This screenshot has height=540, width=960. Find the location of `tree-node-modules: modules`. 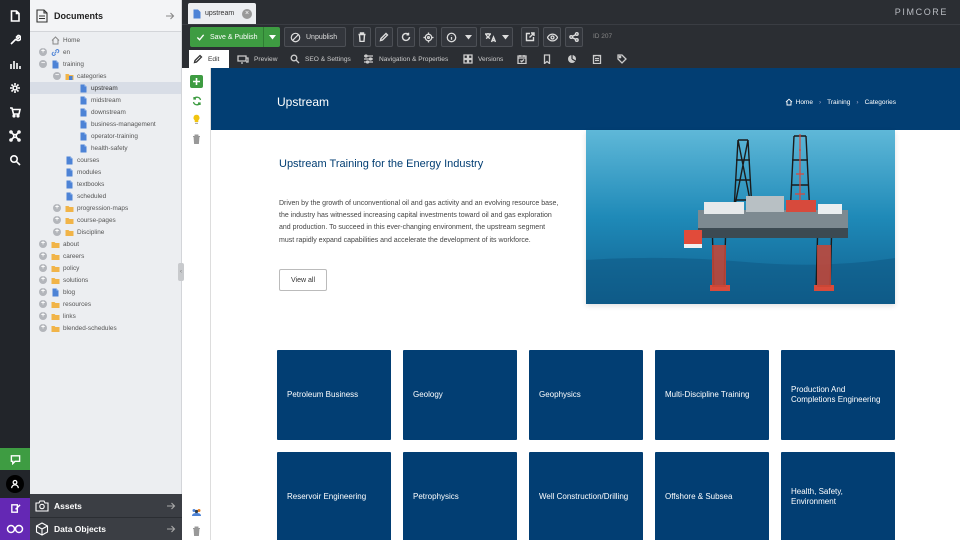

tree-node-modules: modules is located at coordinates (105, 172).